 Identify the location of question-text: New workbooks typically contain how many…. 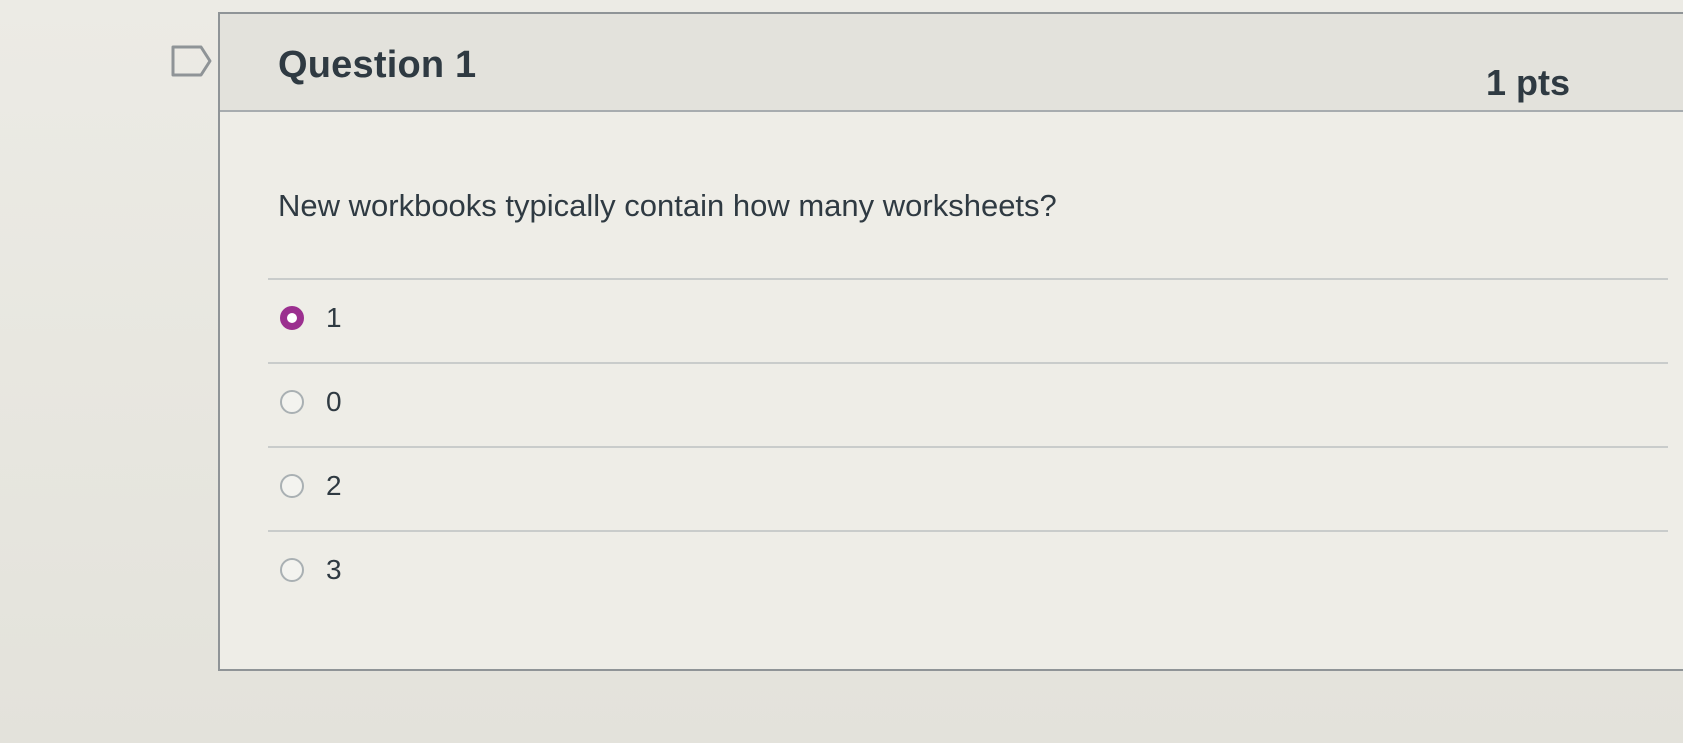
(667, 205).